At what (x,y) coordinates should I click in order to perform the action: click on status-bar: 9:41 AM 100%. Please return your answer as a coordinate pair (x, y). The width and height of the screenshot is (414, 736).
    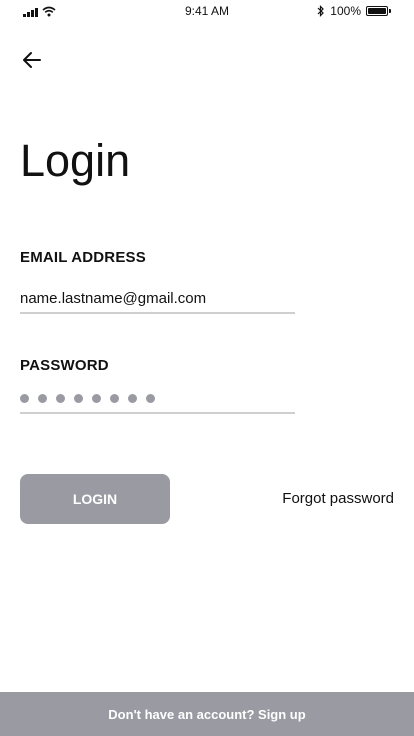
    Looking at the image, I should click on (207, 12).